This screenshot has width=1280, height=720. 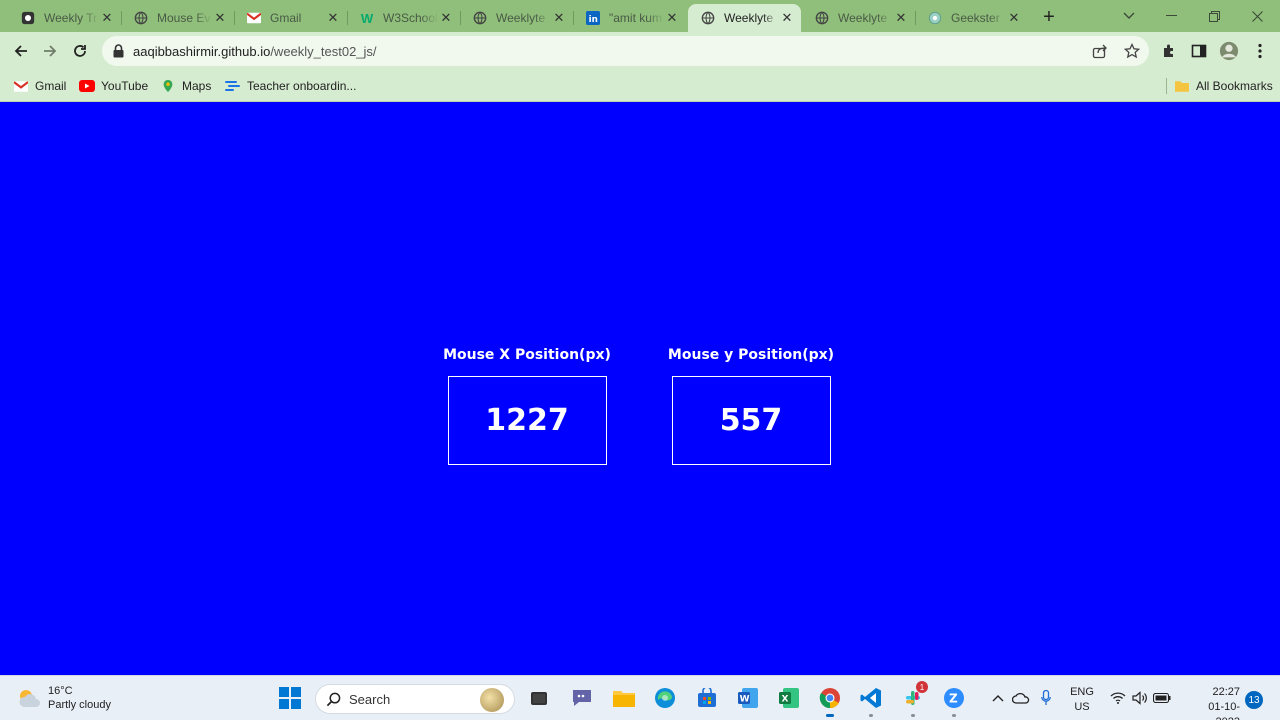 What do you see at coordinates (1140, 698) in the screenshot?
I see `volume-icon` at bounding box center [1140, 698].